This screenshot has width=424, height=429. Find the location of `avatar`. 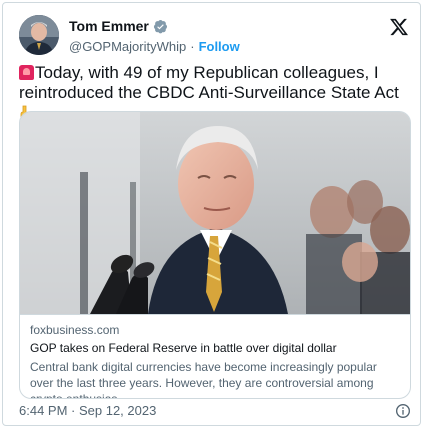

avatar is located at coordinates (39, 35).